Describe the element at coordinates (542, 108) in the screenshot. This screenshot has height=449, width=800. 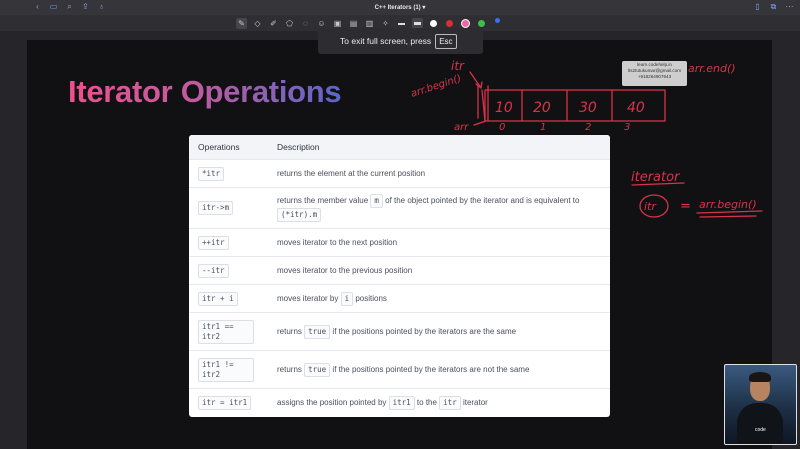
I see `array-value: 20` at that location.